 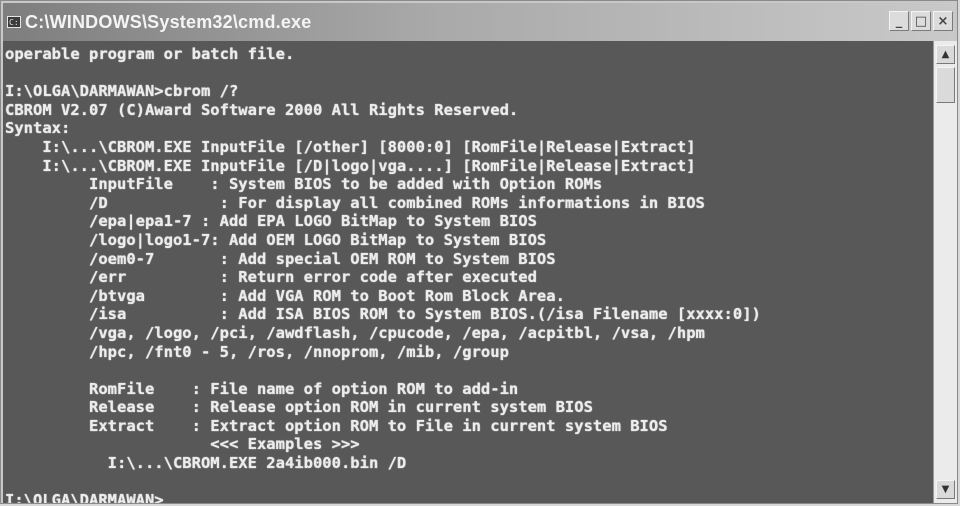 I want to click on window-title: C:\WINDOWS\System32\cmd.exe, so click(x=168, y=21).